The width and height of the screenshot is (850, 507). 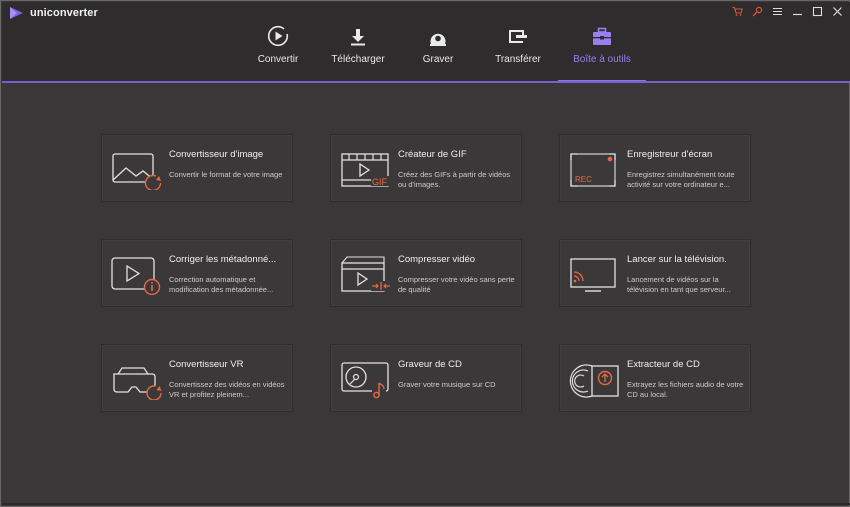 I want to click on bottom-border, so click(x=426, y=504).